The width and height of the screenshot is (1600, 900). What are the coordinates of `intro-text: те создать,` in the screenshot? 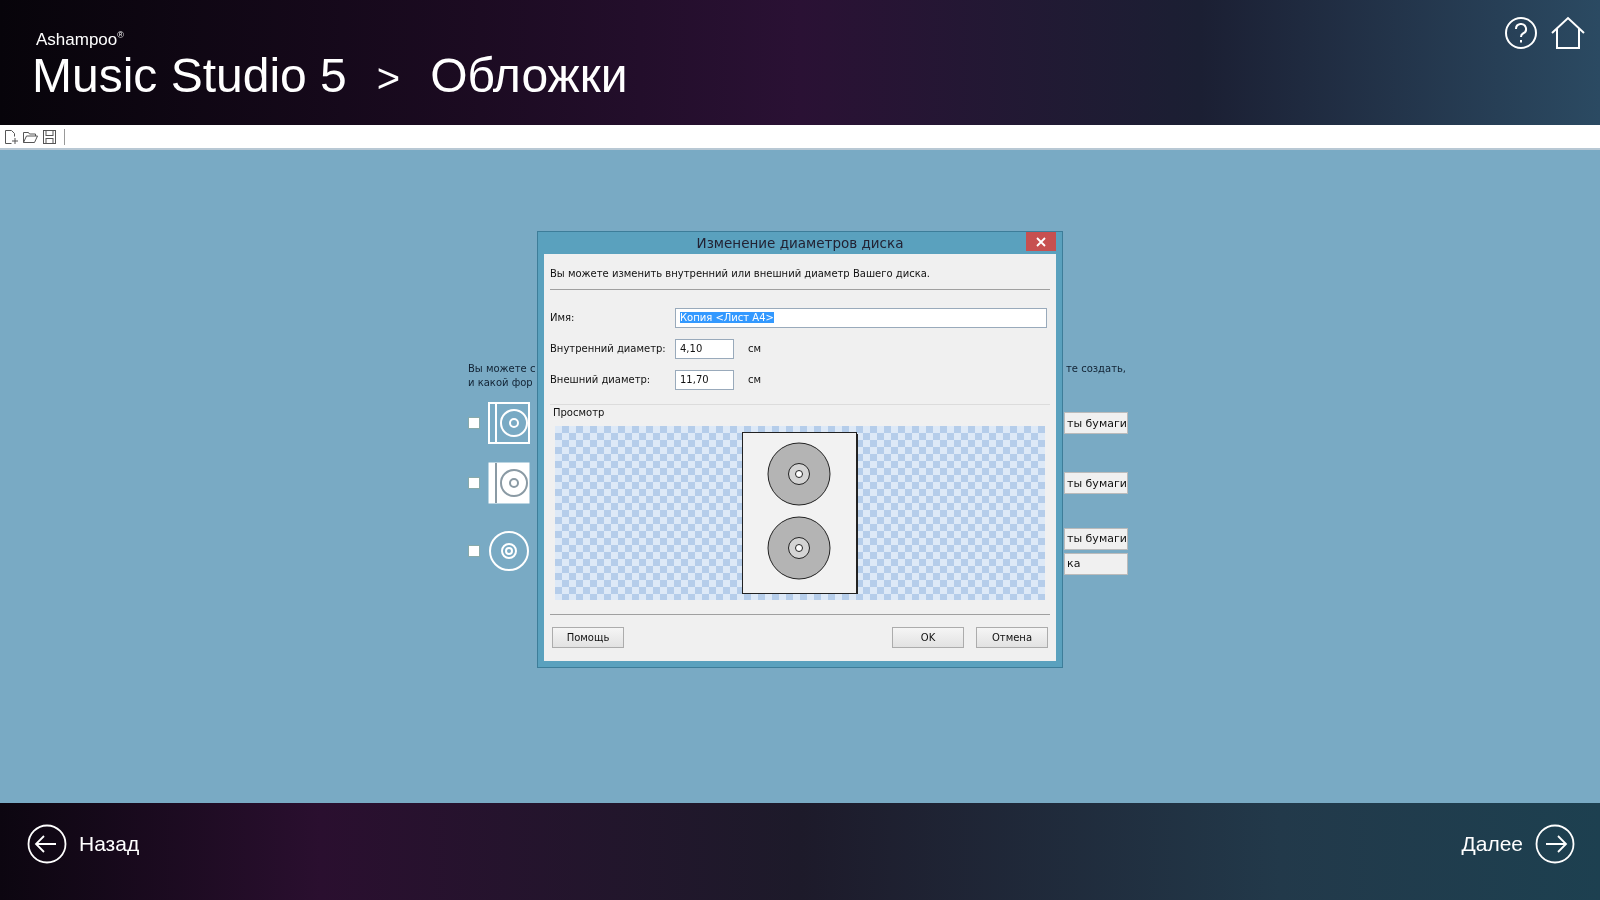 It's located at (1096, 369).